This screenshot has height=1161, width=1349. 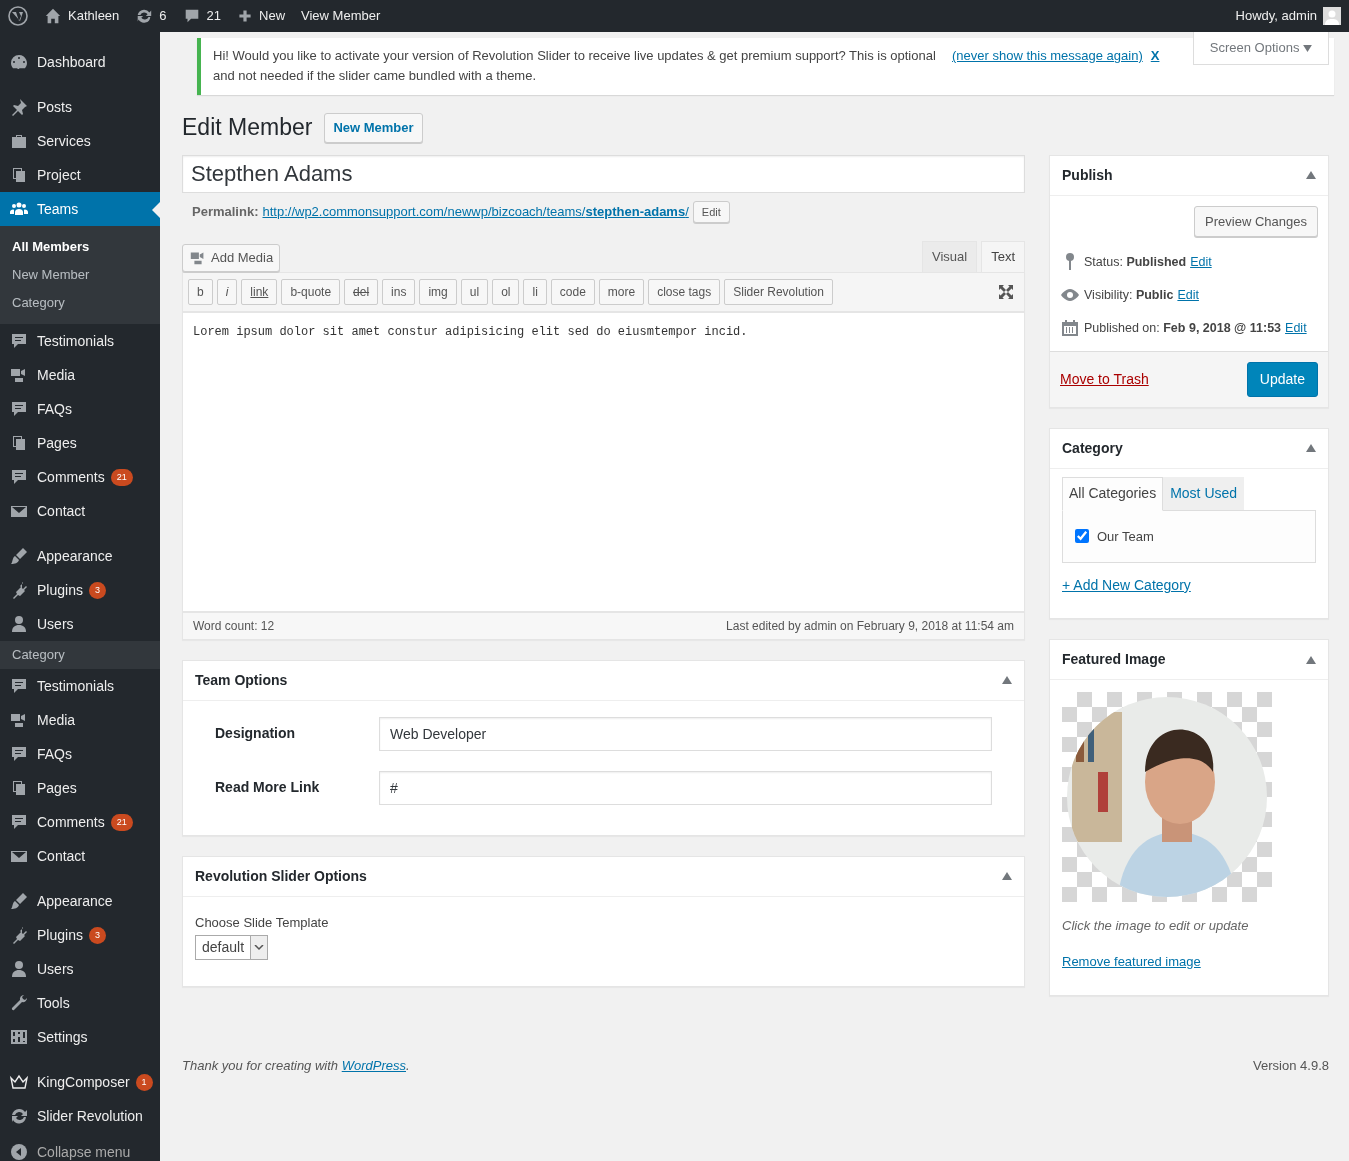 I want to click on account-link: Howdy, admin, so click(x=1288, y=16).